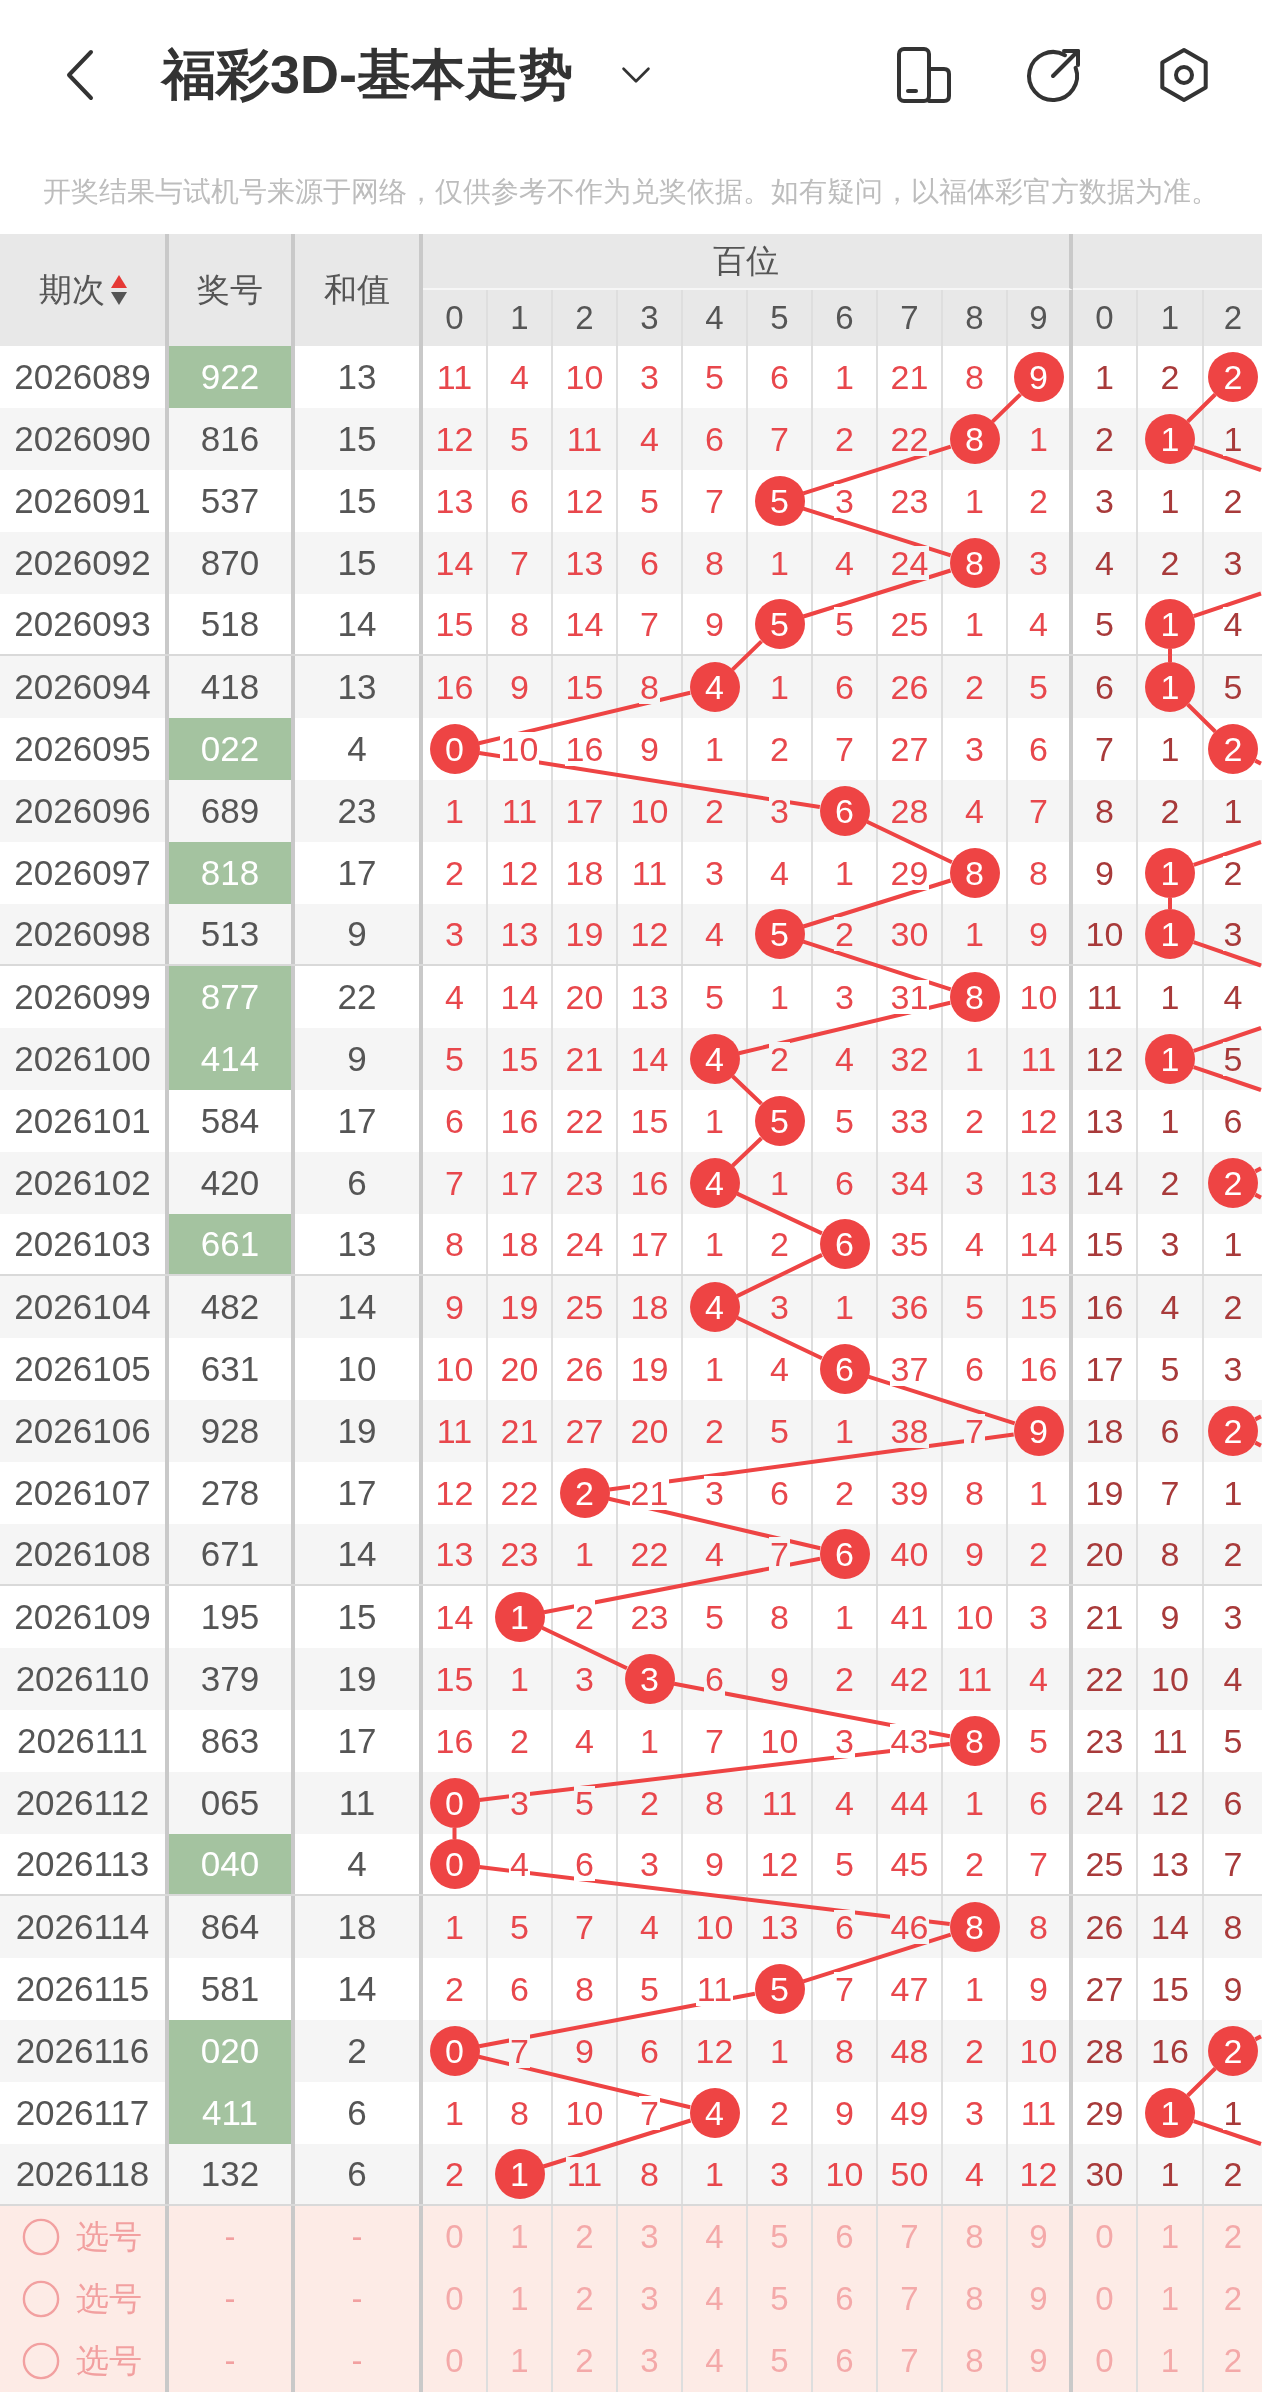 The image size is (1262, 2393). Describe the element at coordinates (519, 2051) in the screenshot. I see `miss-count: 7` at that location.